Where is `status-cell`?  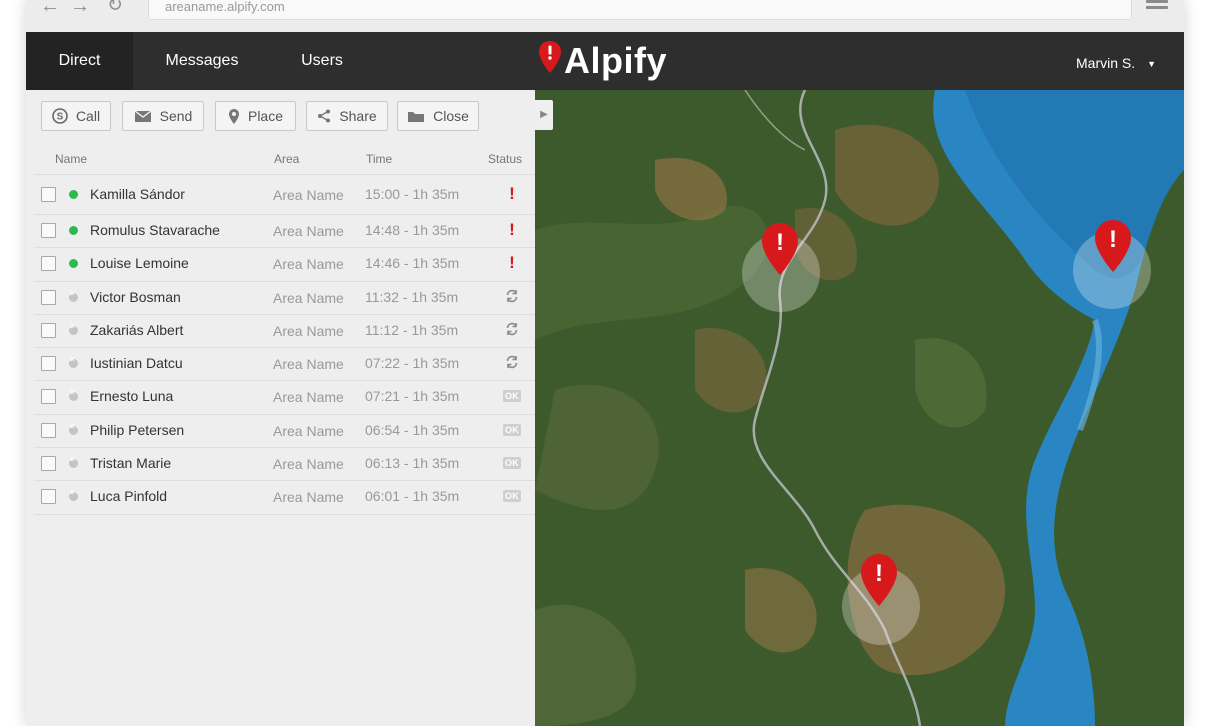 status-cell is located at coordinates (512, 330).